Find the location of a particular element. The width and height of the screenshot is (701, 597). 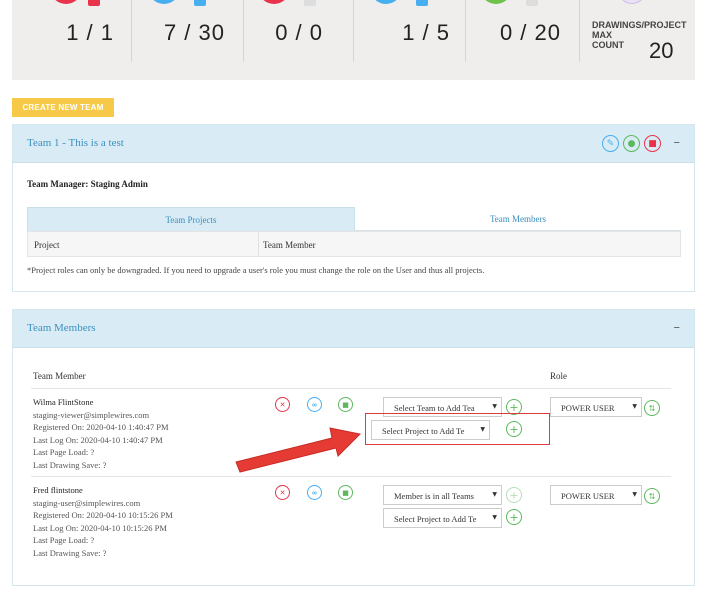

stat-card-4: 1 / 5 is located at coordinates (407, 33).